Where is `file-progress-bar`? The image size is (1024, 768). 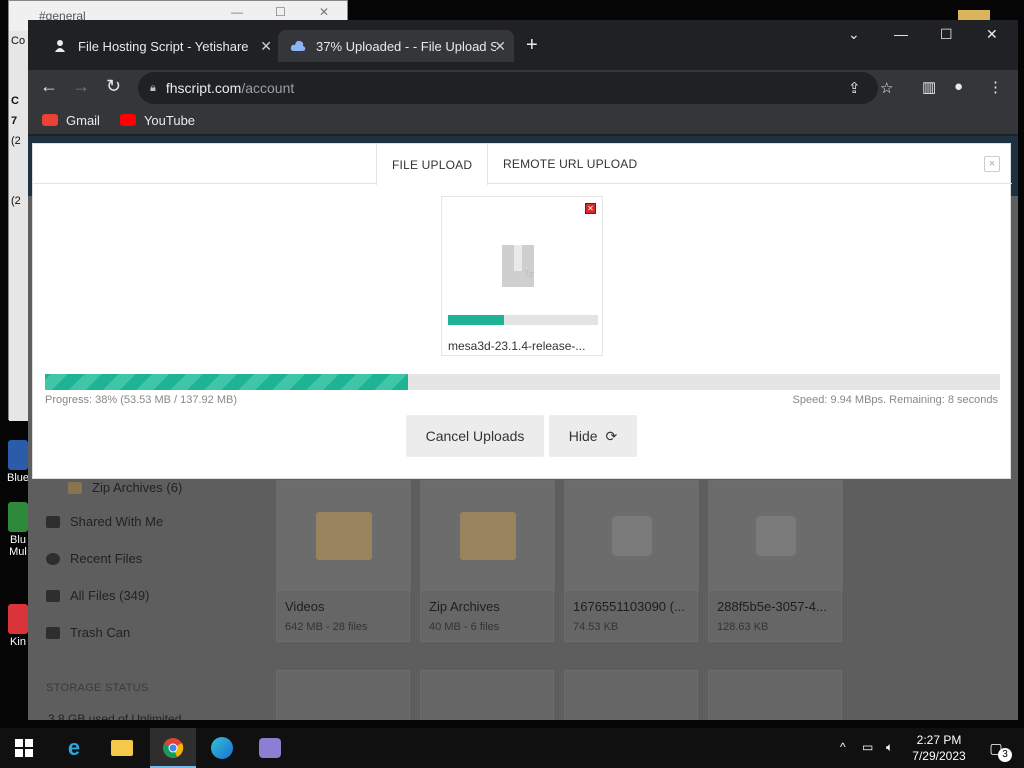 file-progress-bar is located at coordinates (523, 320).